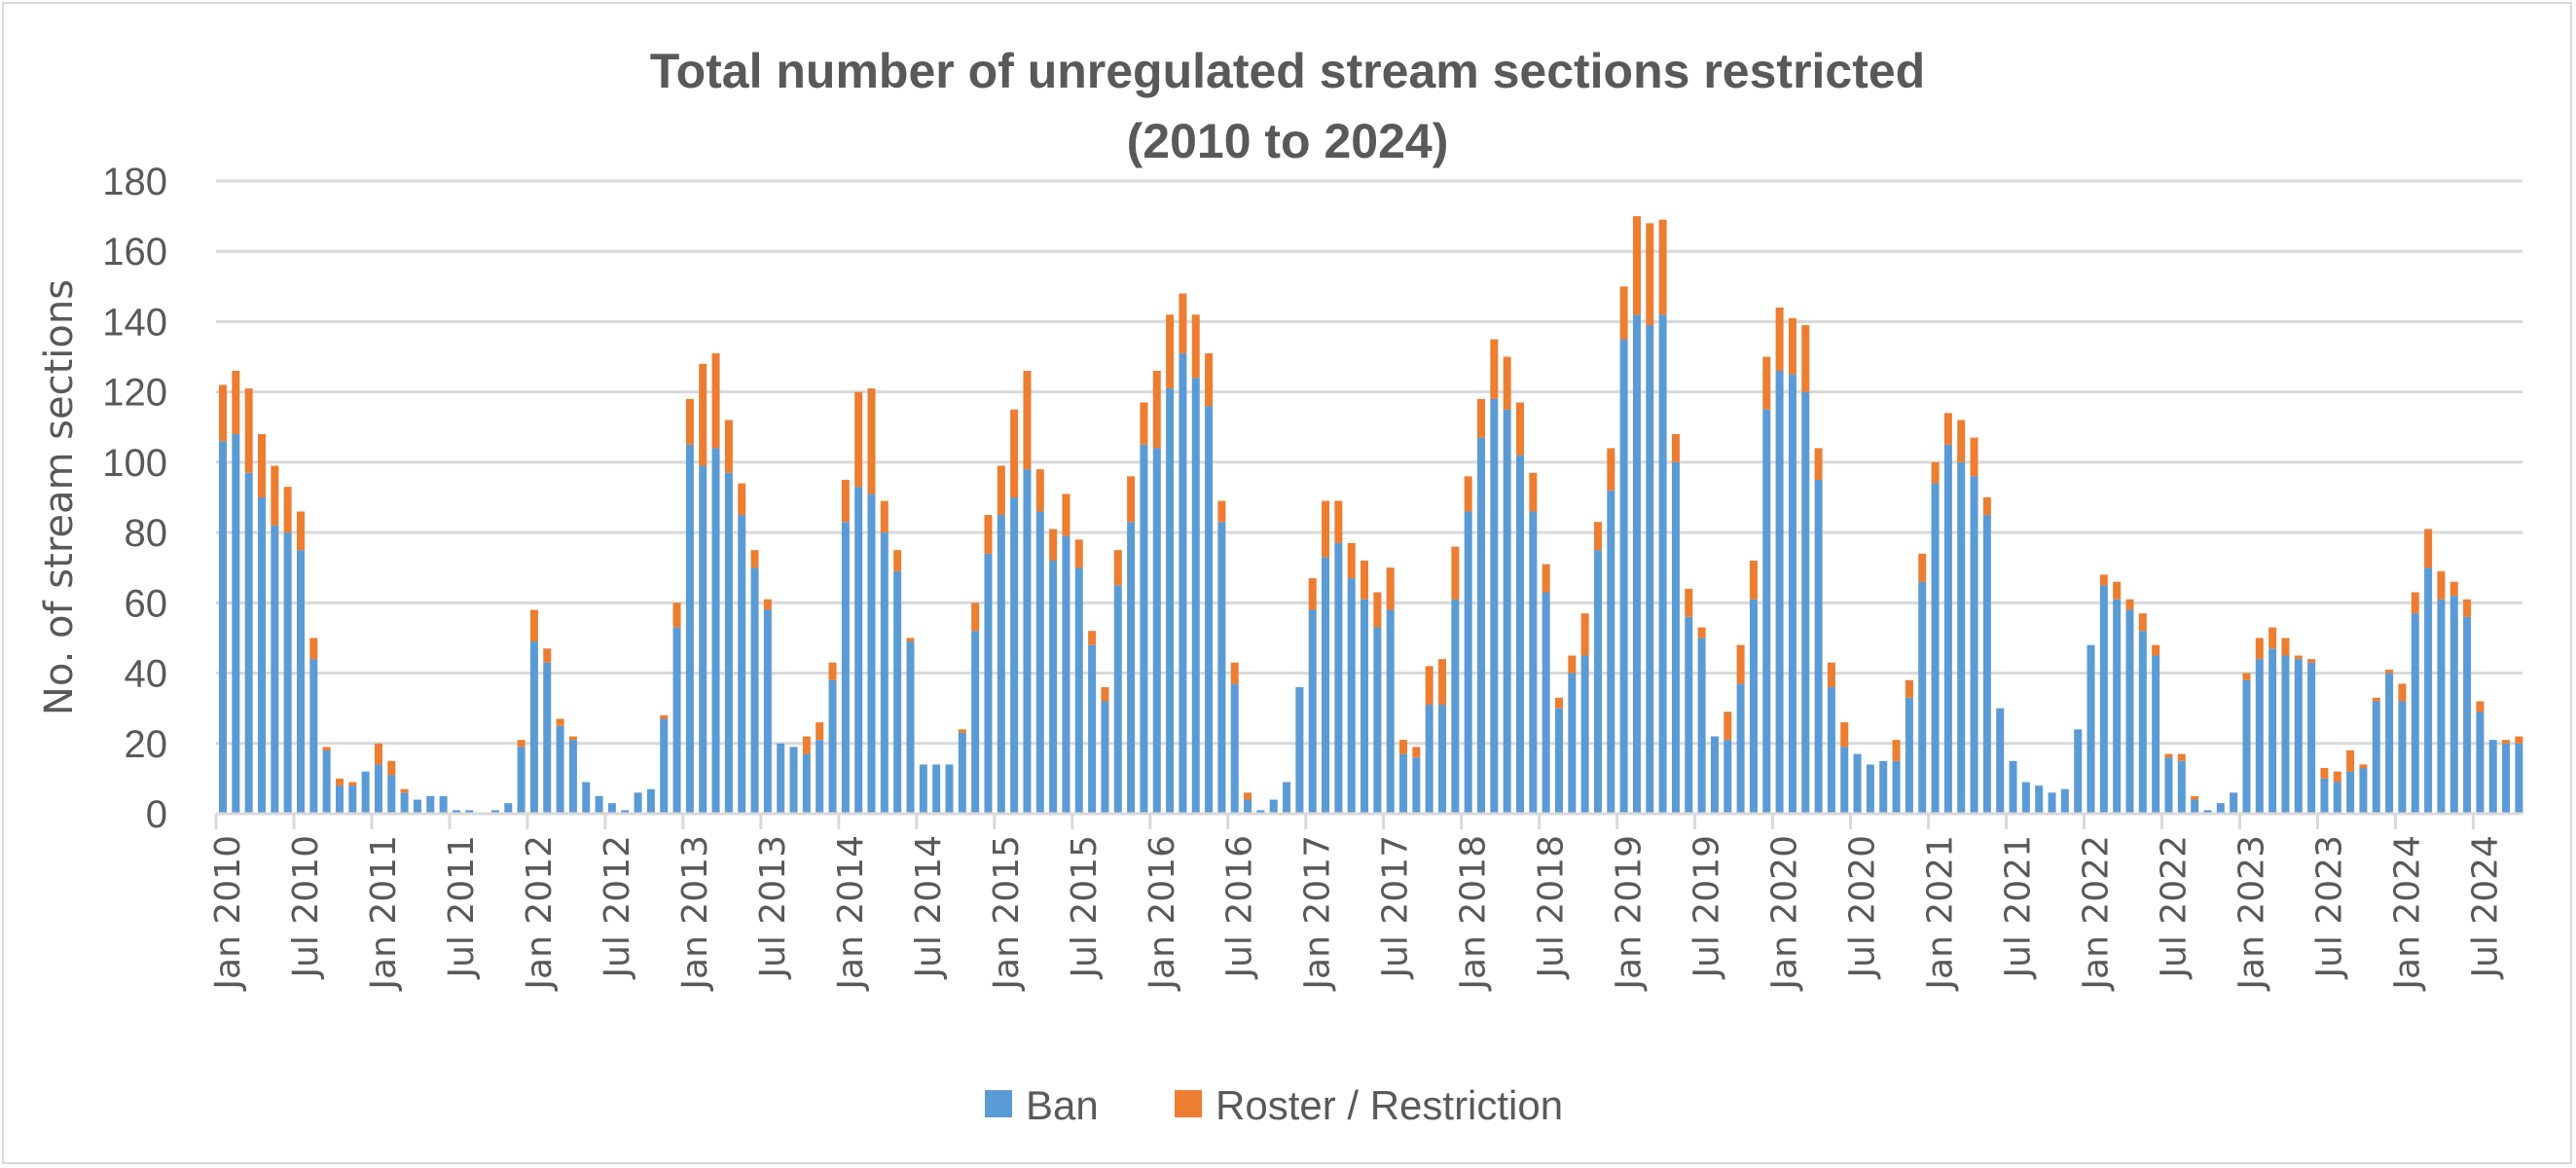  Describe the element at coordinates (1389, 1105) in the screenshot. I see `legend-label-roster-restriction: Roster / Restriction` at that location.